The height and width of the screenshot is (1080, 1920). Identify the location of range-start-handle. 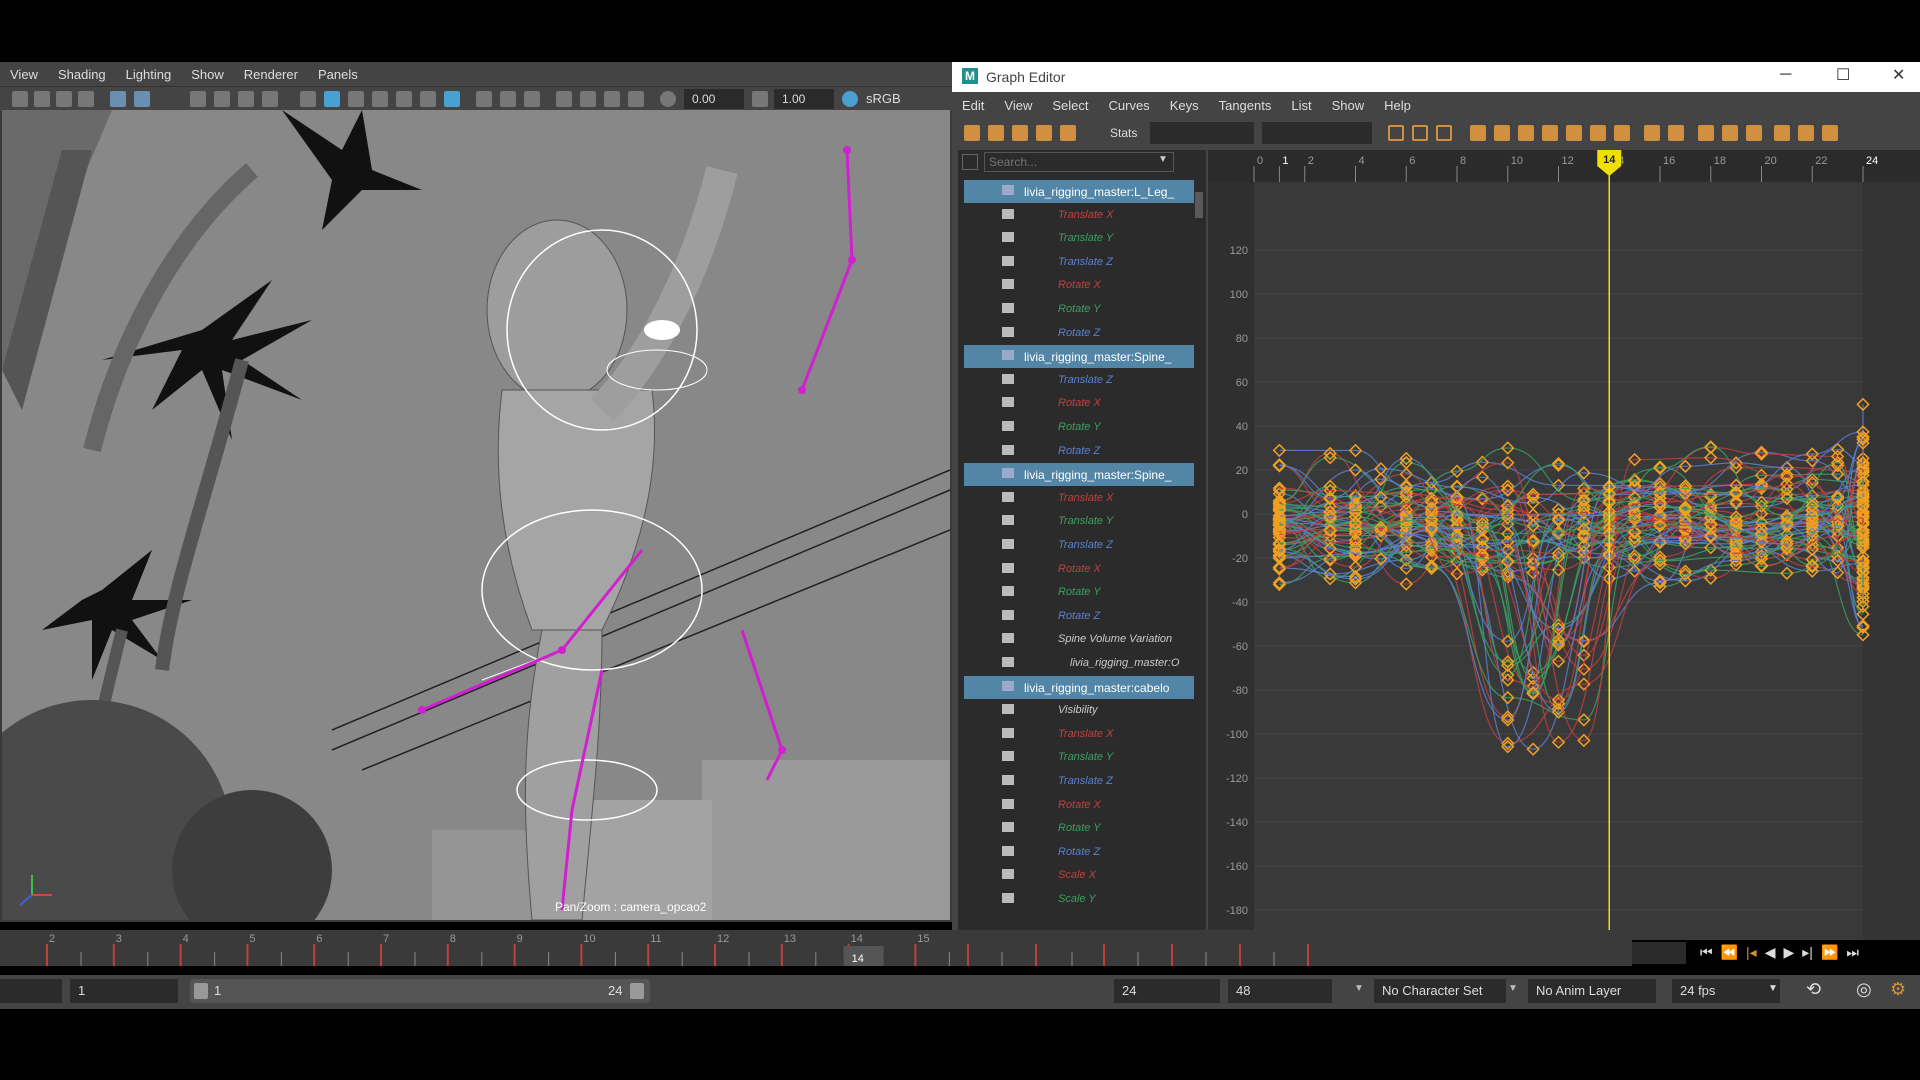
(201, 991).